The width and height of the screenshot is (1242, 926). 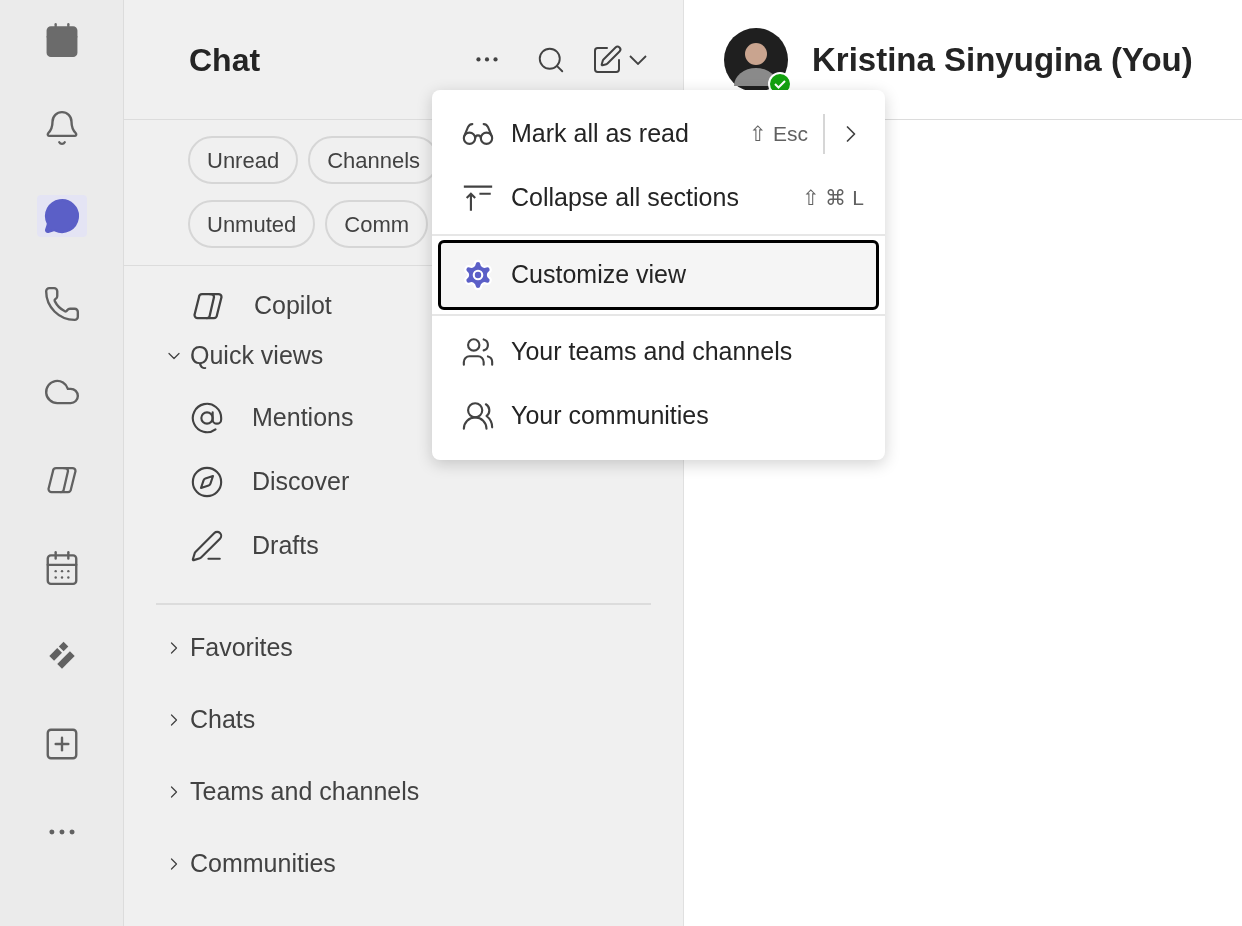 I want to click on avatar, so click(x=756, y=59).